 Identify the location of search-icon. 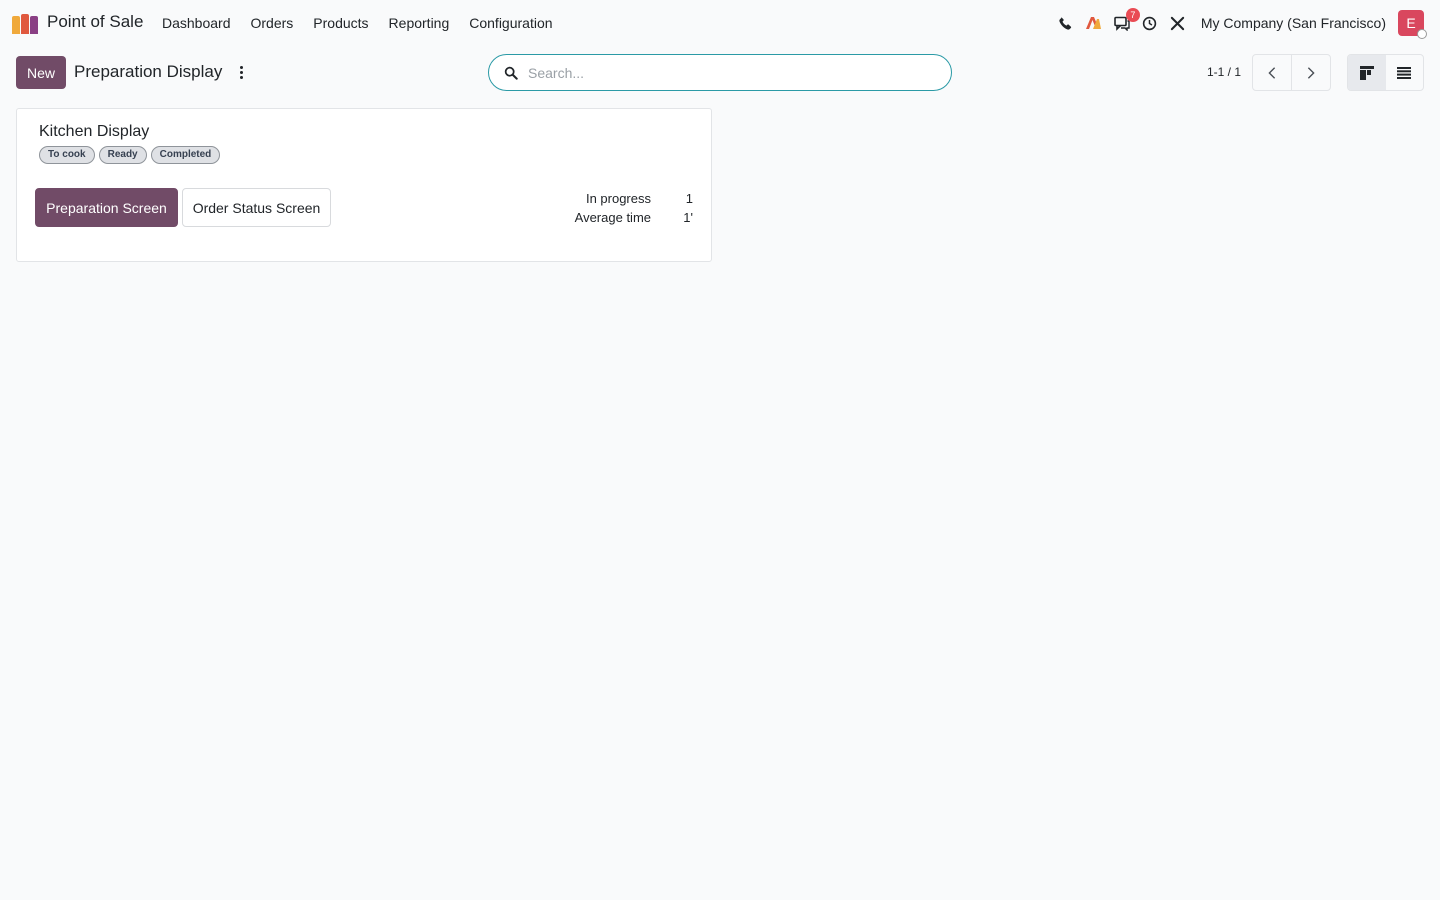
(512, 73).